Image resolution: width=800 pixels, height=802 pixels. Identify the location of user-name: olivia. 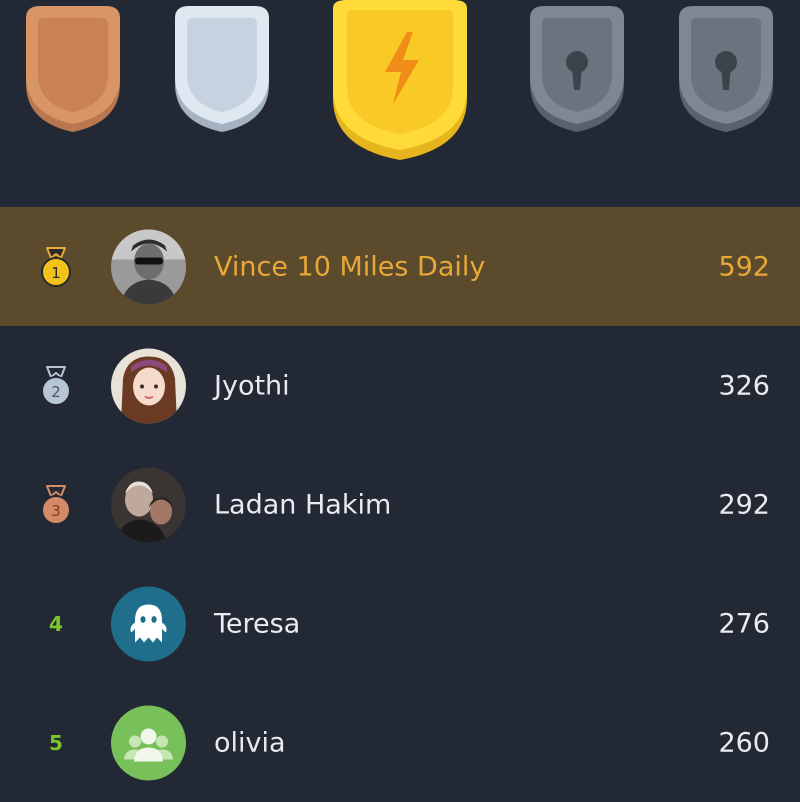
(250, 742).